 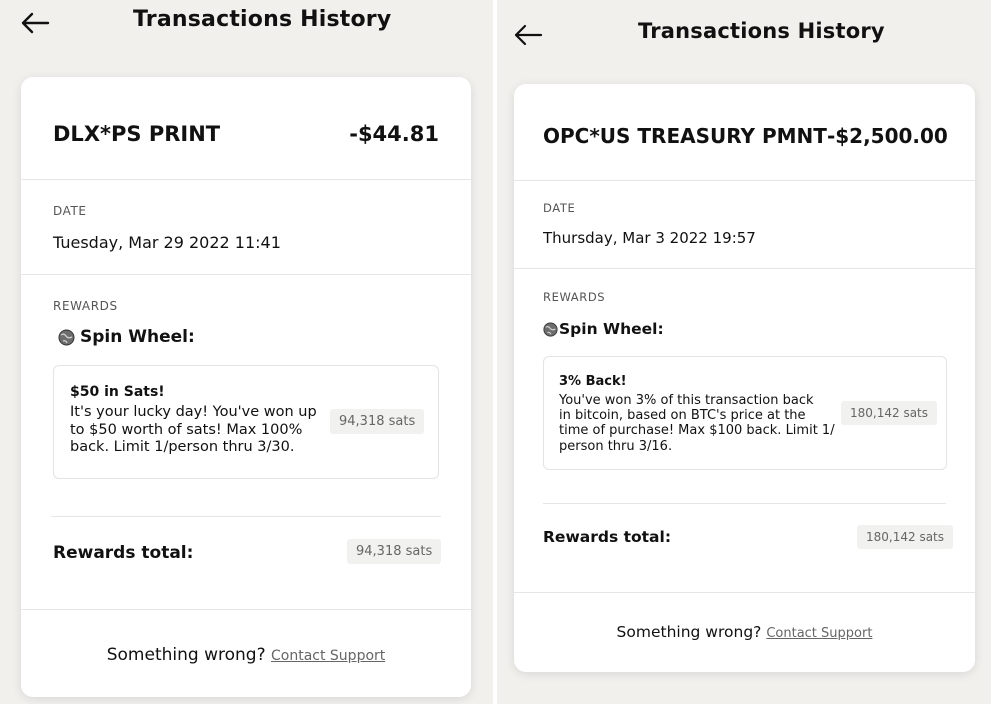 What do you see at coordinates (137, 134) in the screenshot?
I see `merchant-name: DLX*PS PRINT` at bounding box center [137, 134].